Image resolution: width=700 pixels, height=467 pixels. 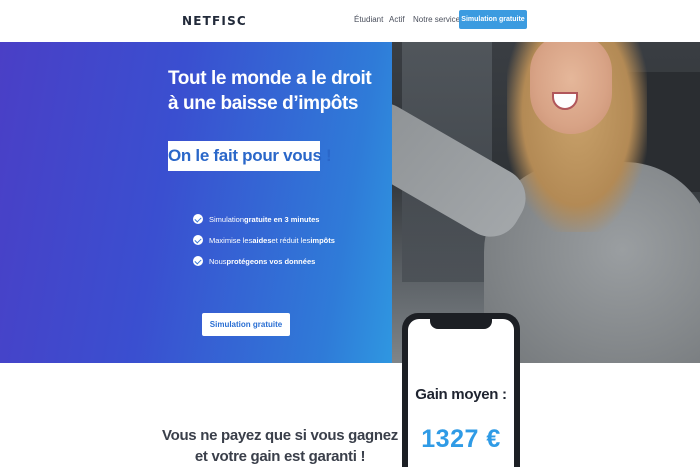 I want to click on phone-notch, so click(x=461, y=324).